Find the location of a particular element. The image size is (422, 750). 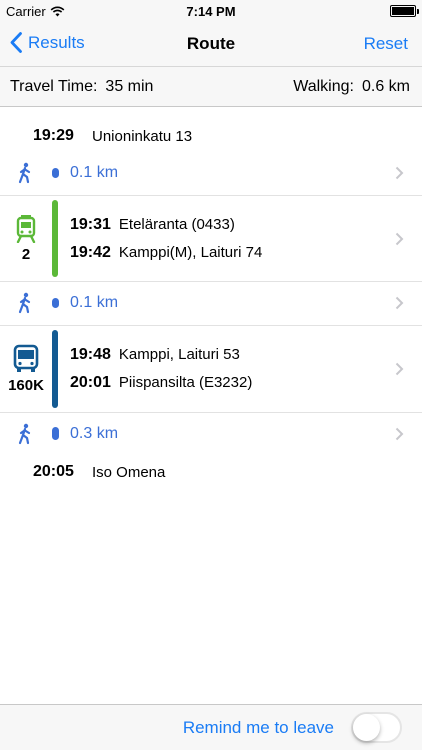

end-place: Iso Omena is located at coordinates (129, 472).